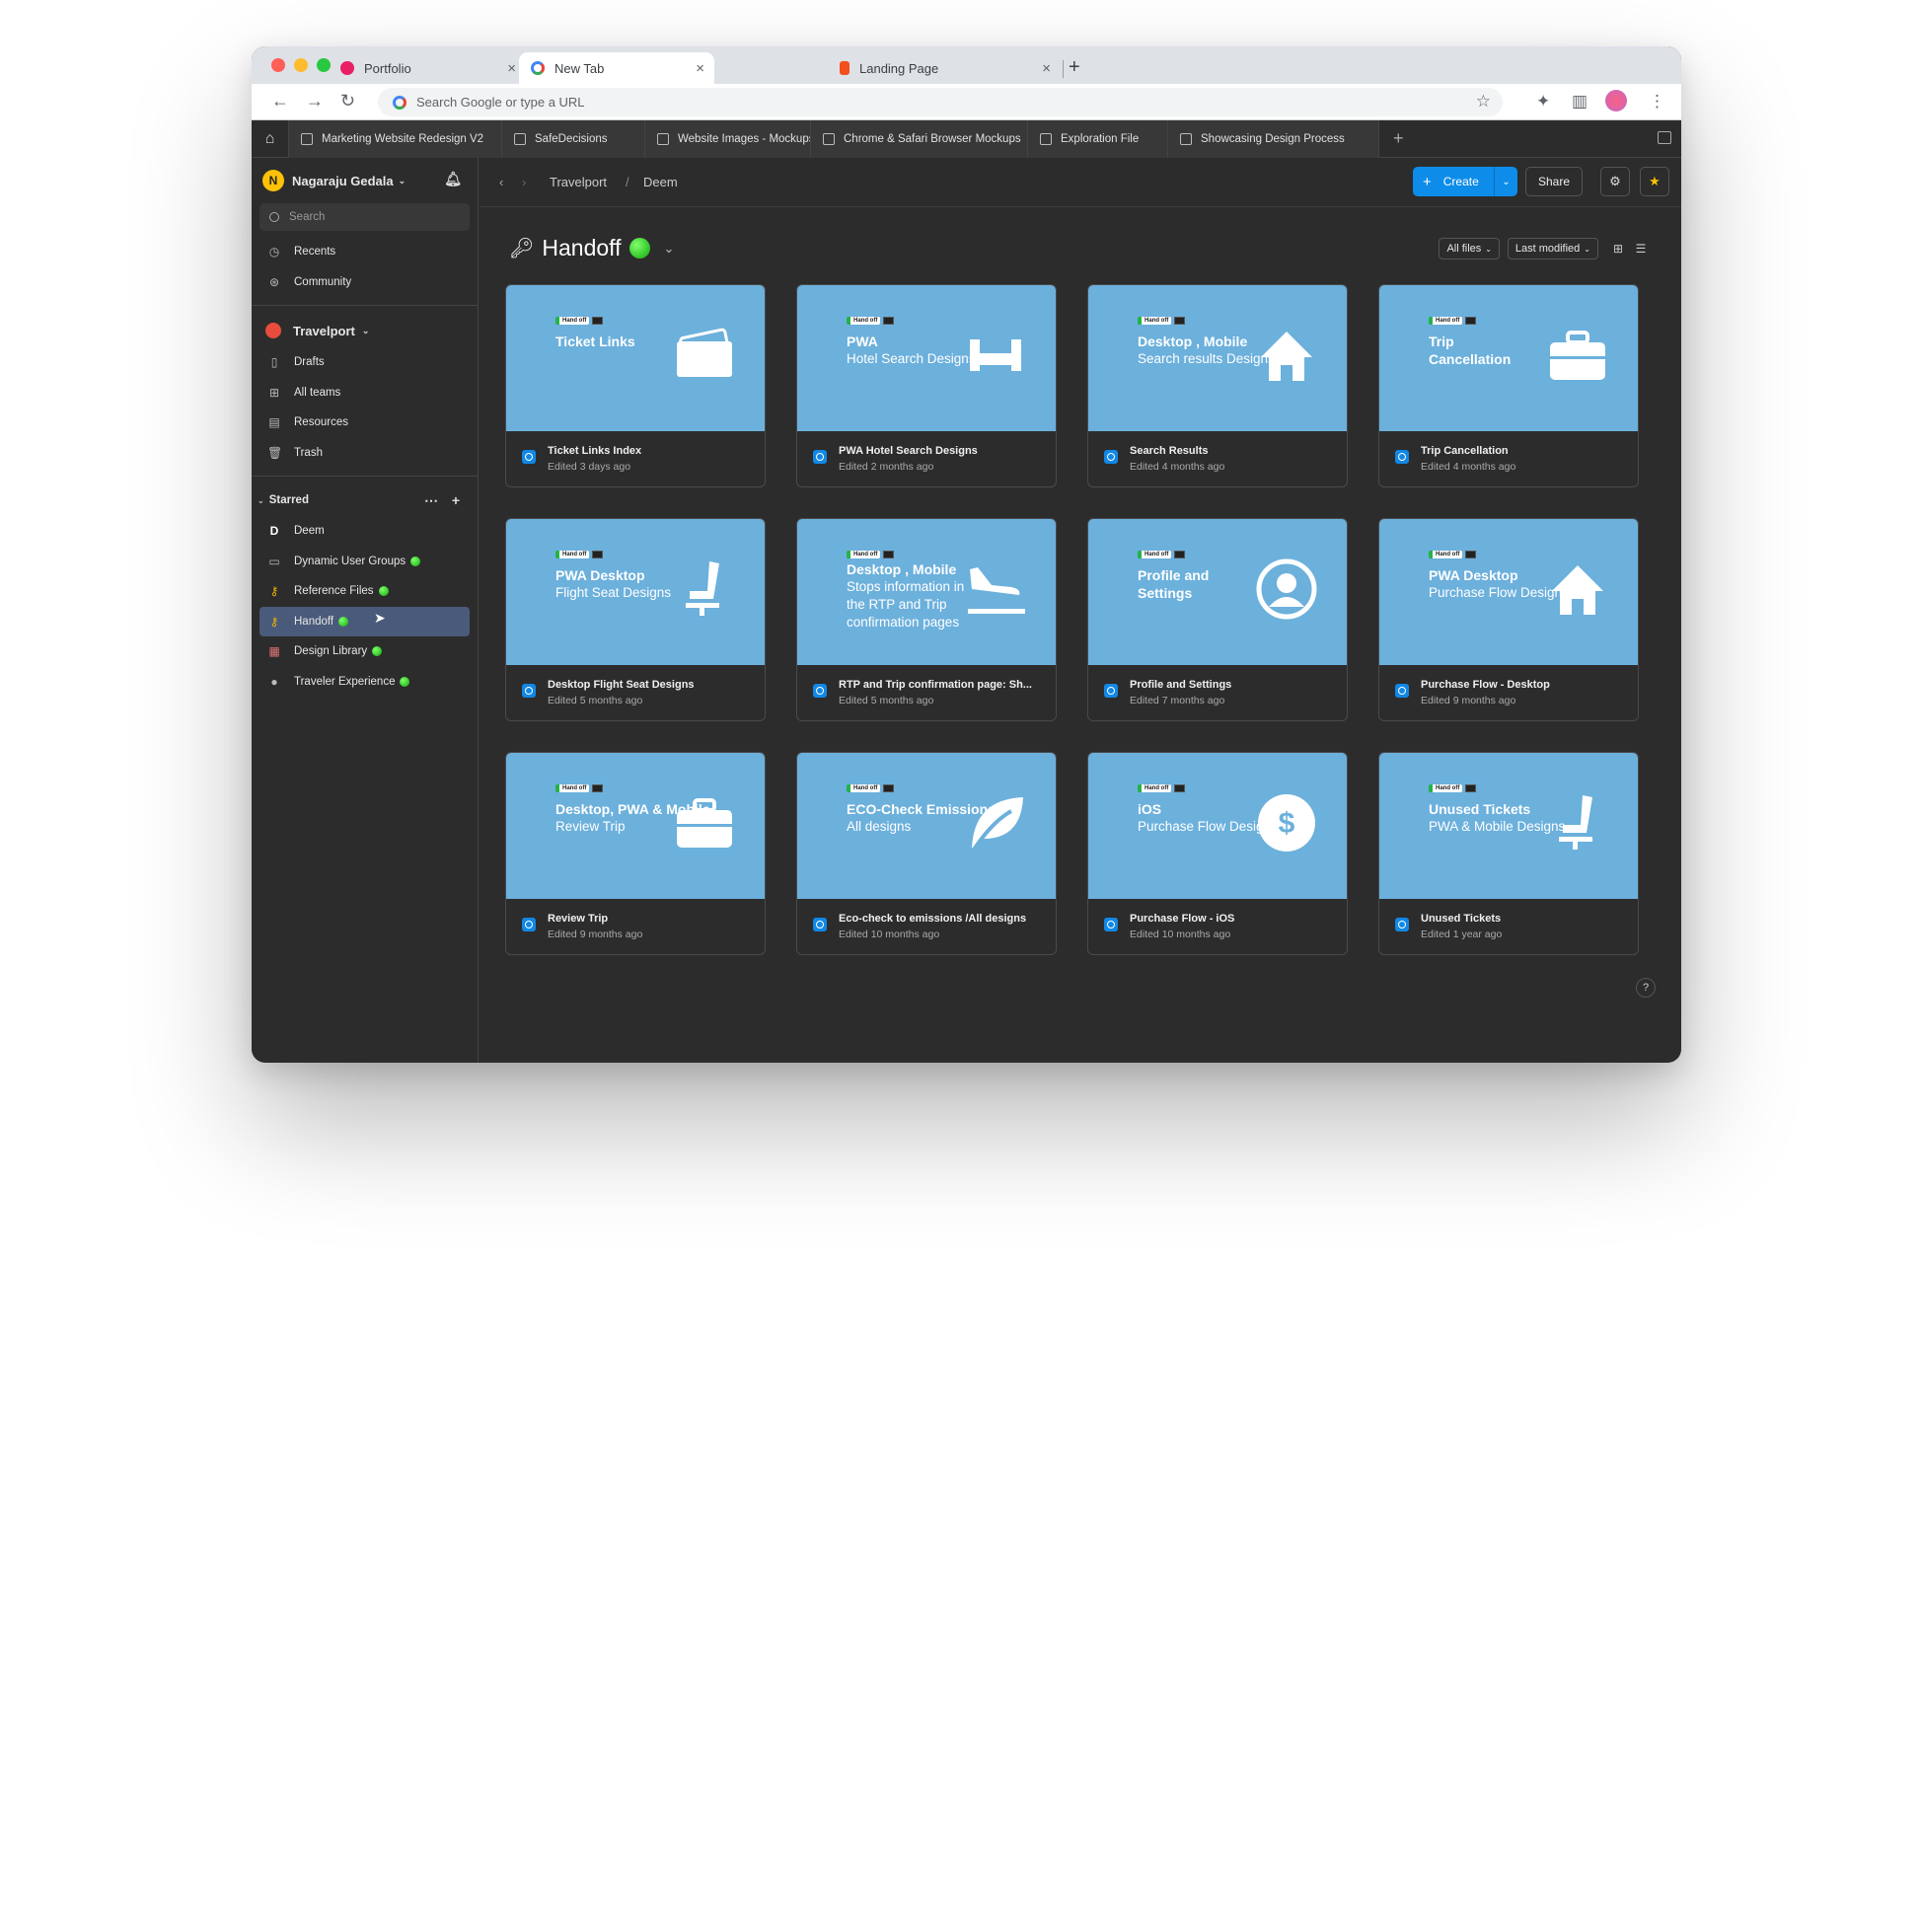 This screenshot has width=1920, height=1932. I want to click on adjust-icon: ⚙︎, so click(1615, 181).